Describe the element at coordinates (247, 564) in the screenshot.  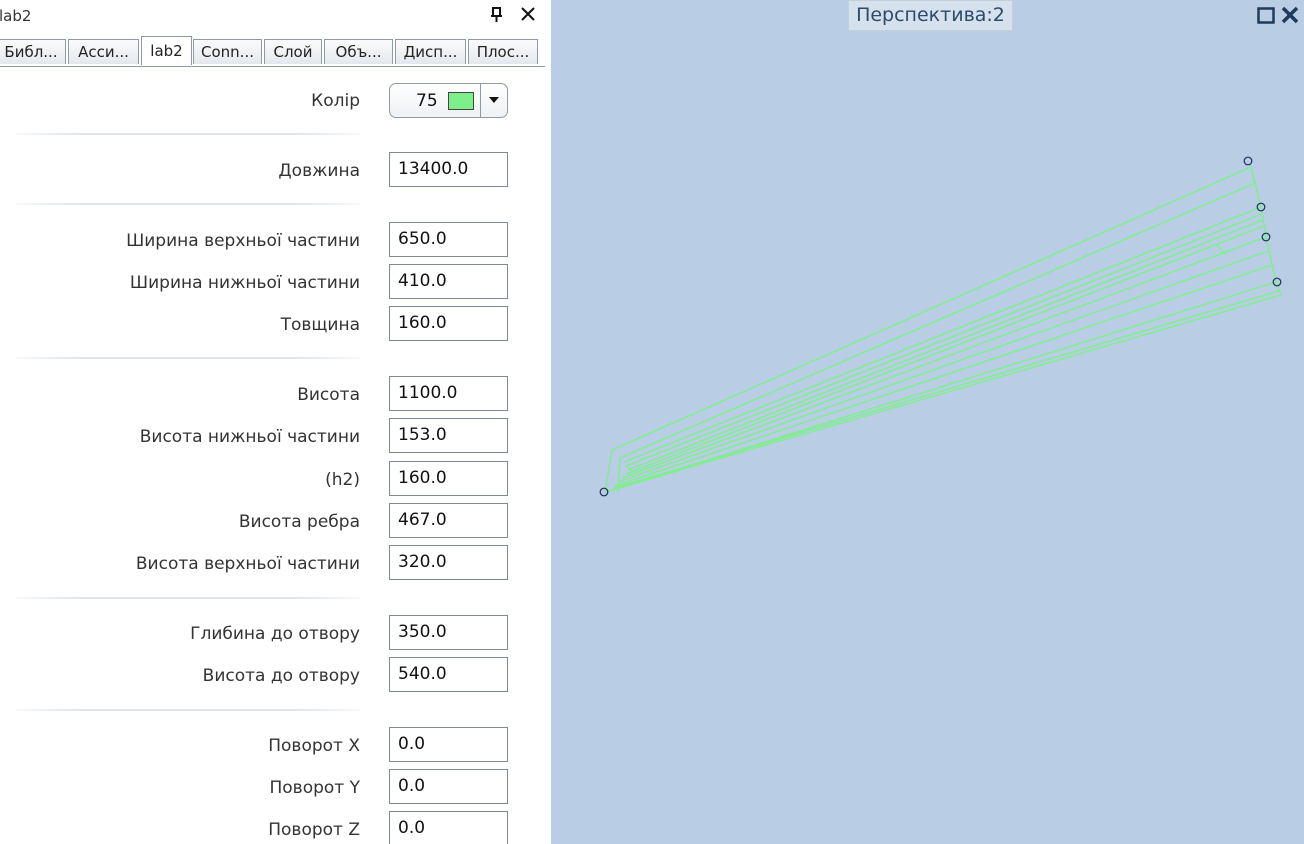
I see `top-height-label: Висота верхньої частини` at that location.